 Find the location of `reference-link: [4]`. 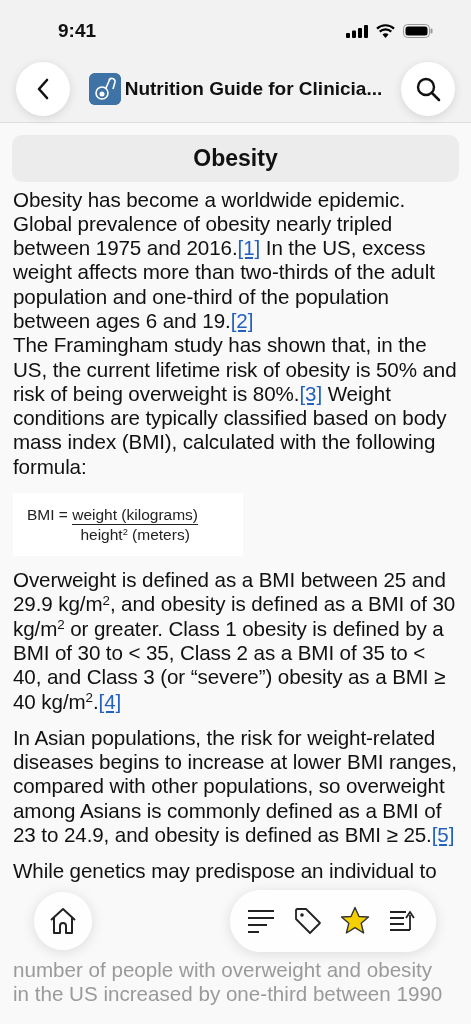

reference-link: [4] is located at coordinates (110, 701).